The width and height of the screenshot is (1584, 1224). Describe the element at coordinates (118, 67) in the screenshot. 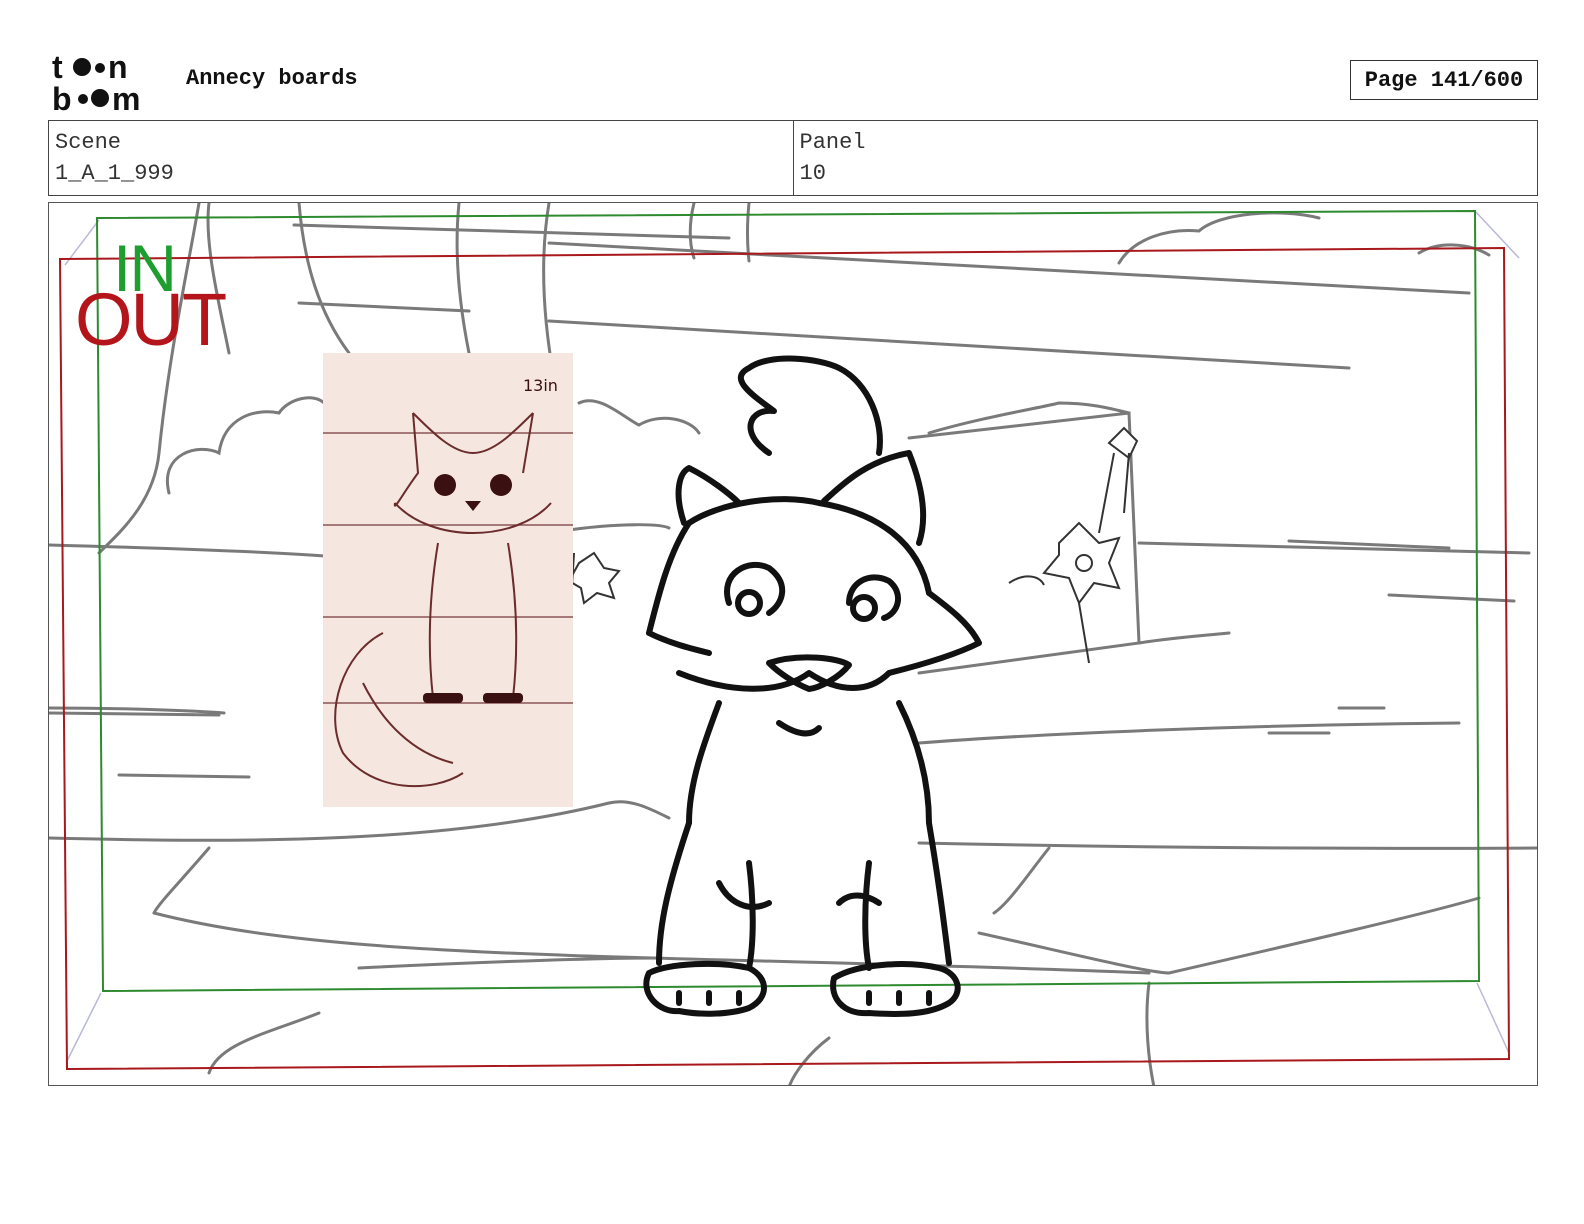

I see `svg-text: n` at that location.